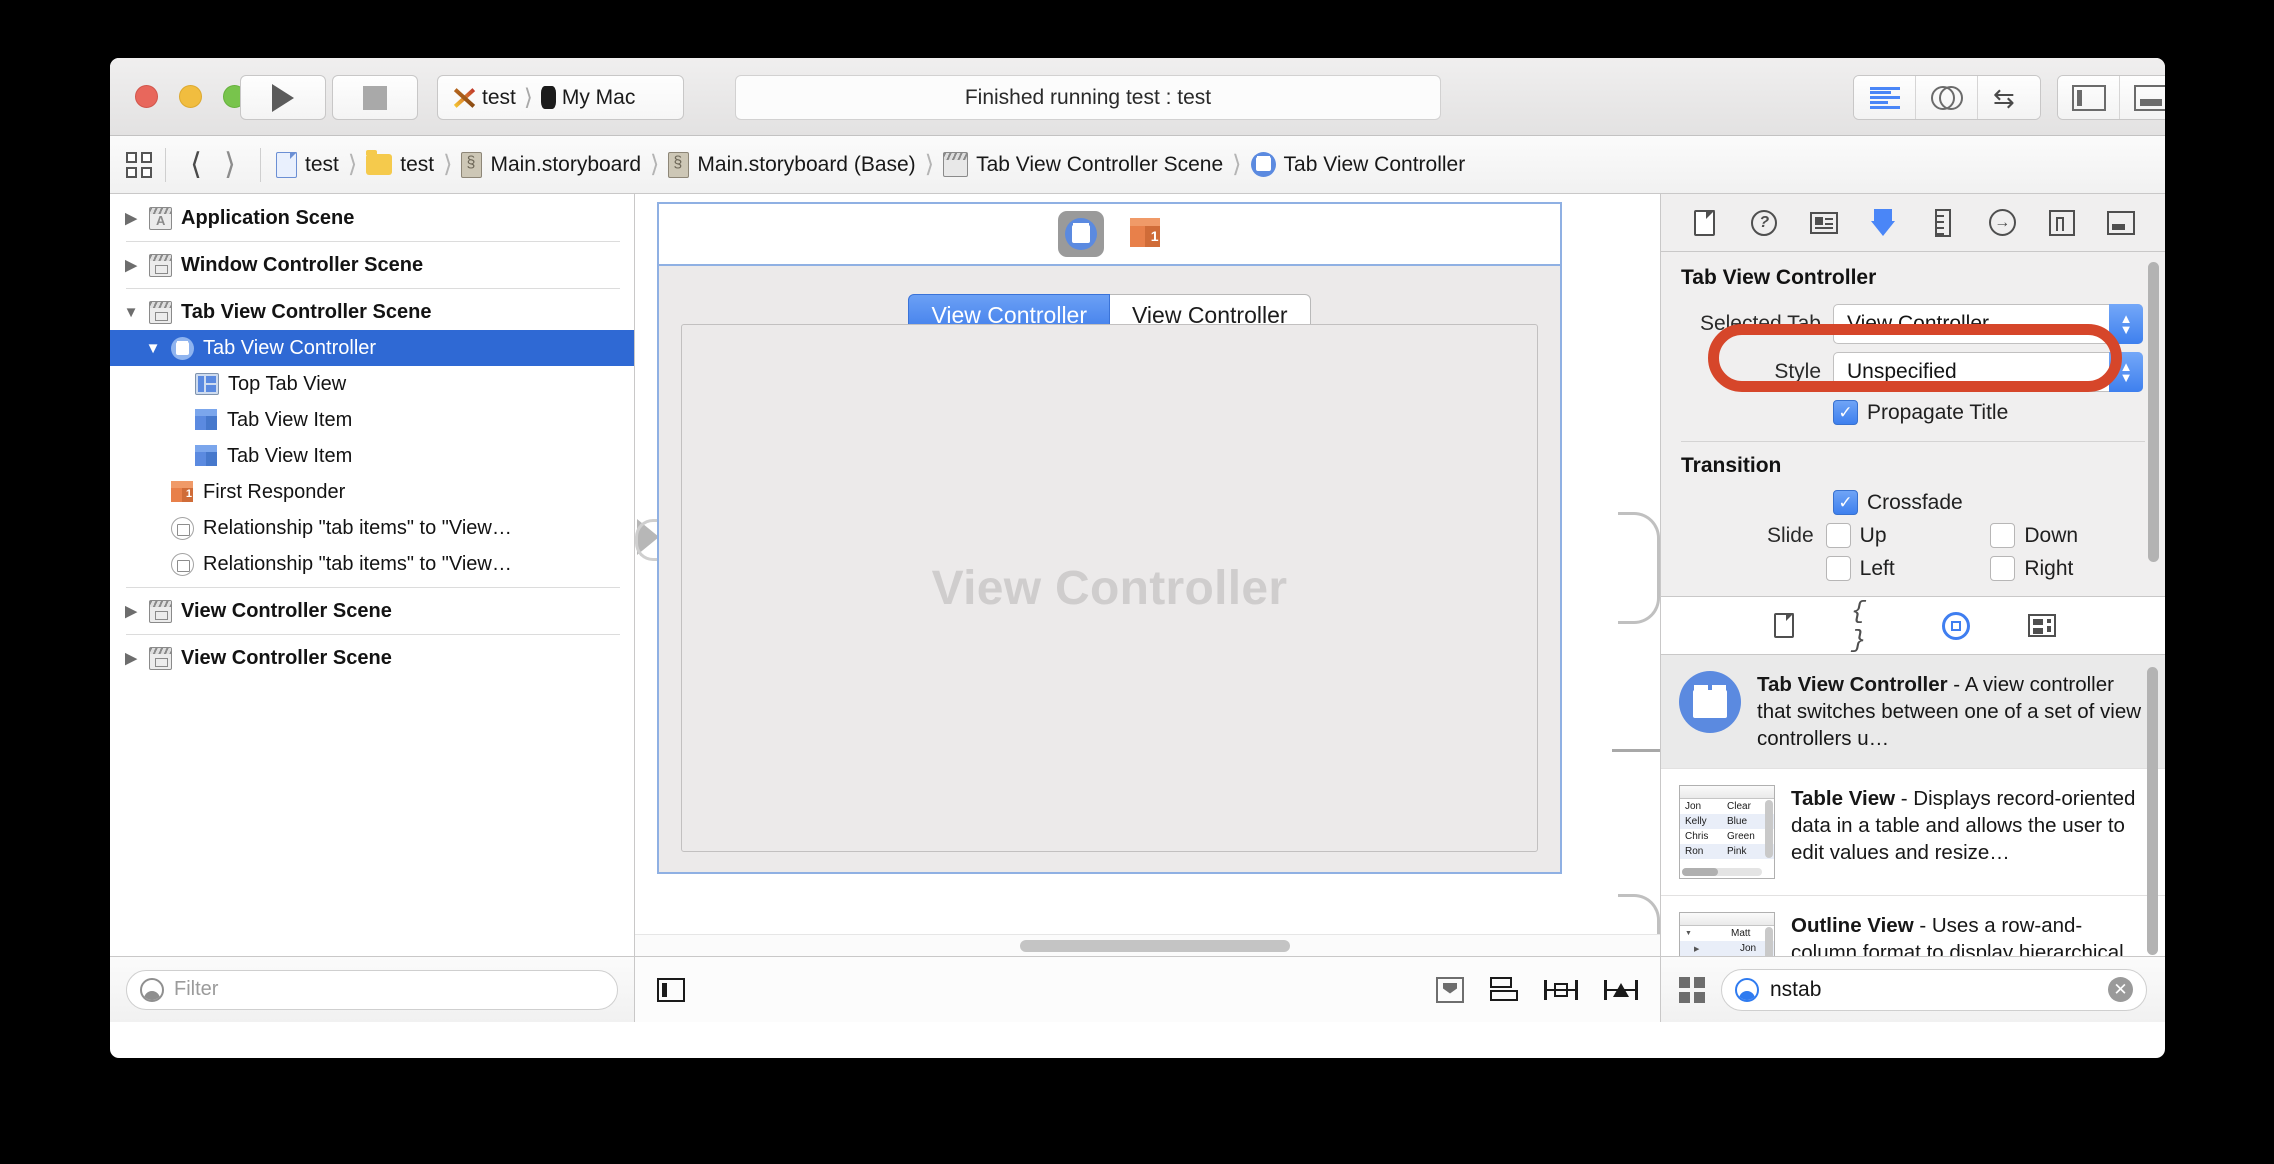 The height and width of the screenshot is (1164, 2274). I want to click on assistant-editor-button, so click(1947, 97).